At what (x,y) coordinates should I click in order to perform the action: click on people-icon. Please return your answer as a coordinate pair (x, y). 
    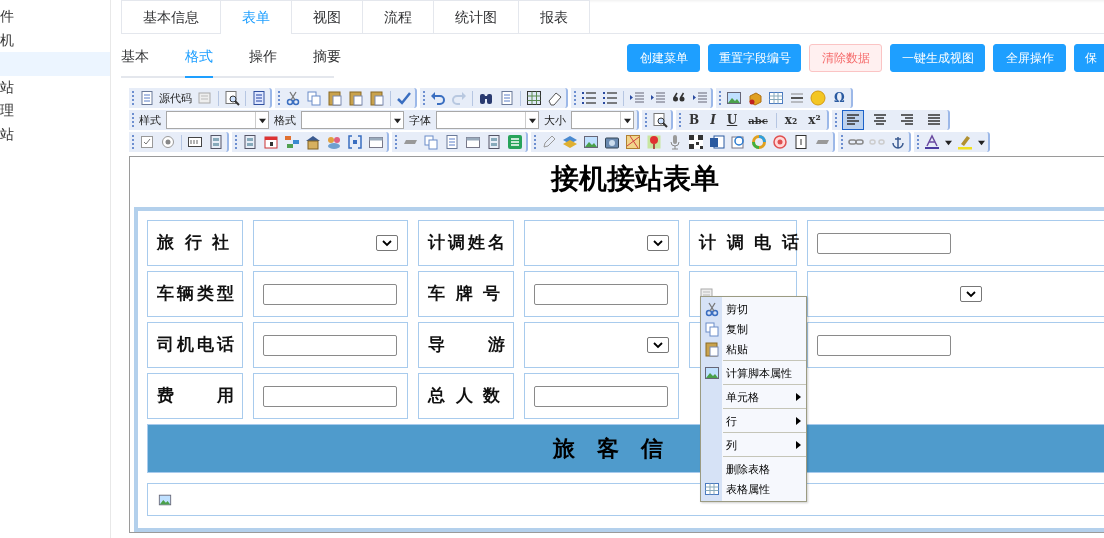
    Looking at the image, I should click on (334, 142).